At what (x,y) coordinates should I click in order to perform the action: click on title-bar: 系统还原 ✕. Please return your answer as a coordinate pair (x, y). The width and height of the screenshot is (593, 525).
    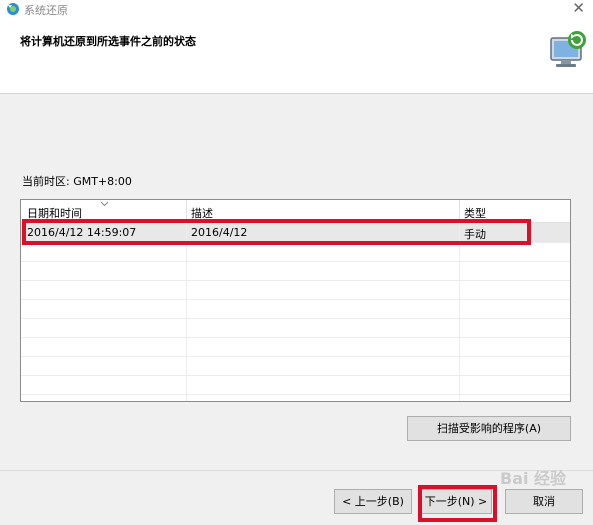
    Looking at the image, I should click on (296, 10).